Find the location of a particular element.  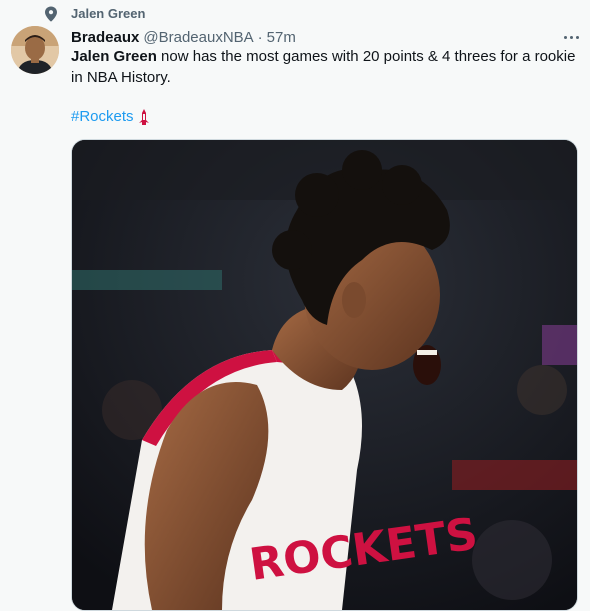

tweet-header: Bradeaux @BradeauxNBA · 57m is located at coordinates (324, 37).